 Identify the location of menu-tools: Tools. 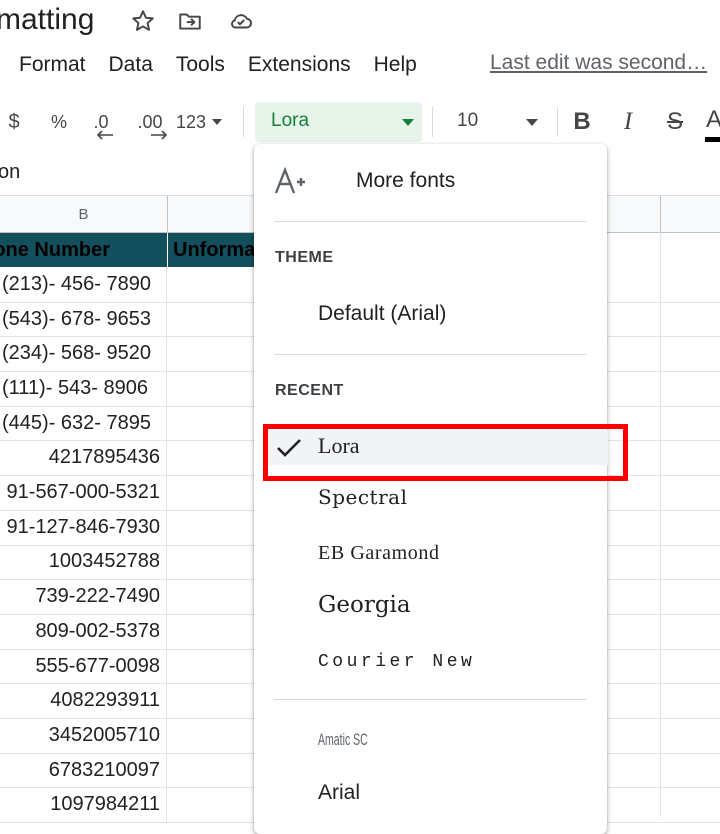
(200, 65).